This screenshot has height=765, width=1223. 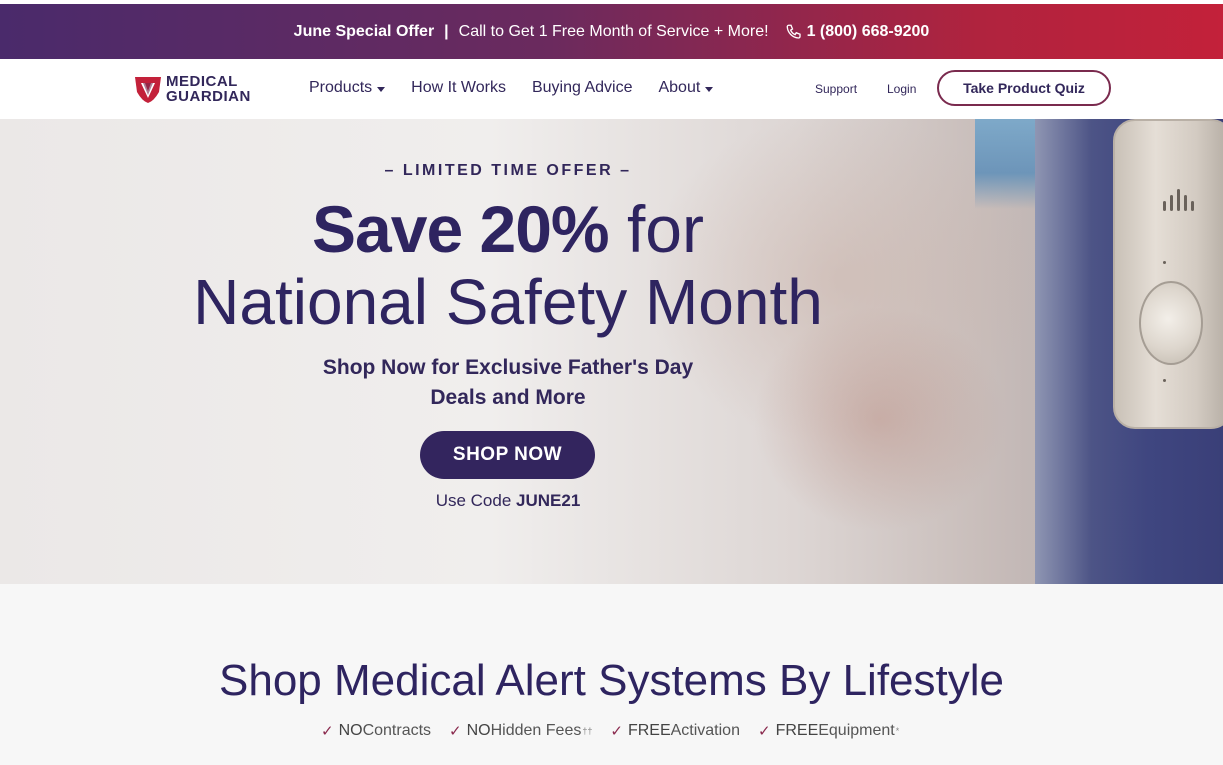 I want to click on nav-item-buying-advice: Buying Advice, so click(x=582, y=88).